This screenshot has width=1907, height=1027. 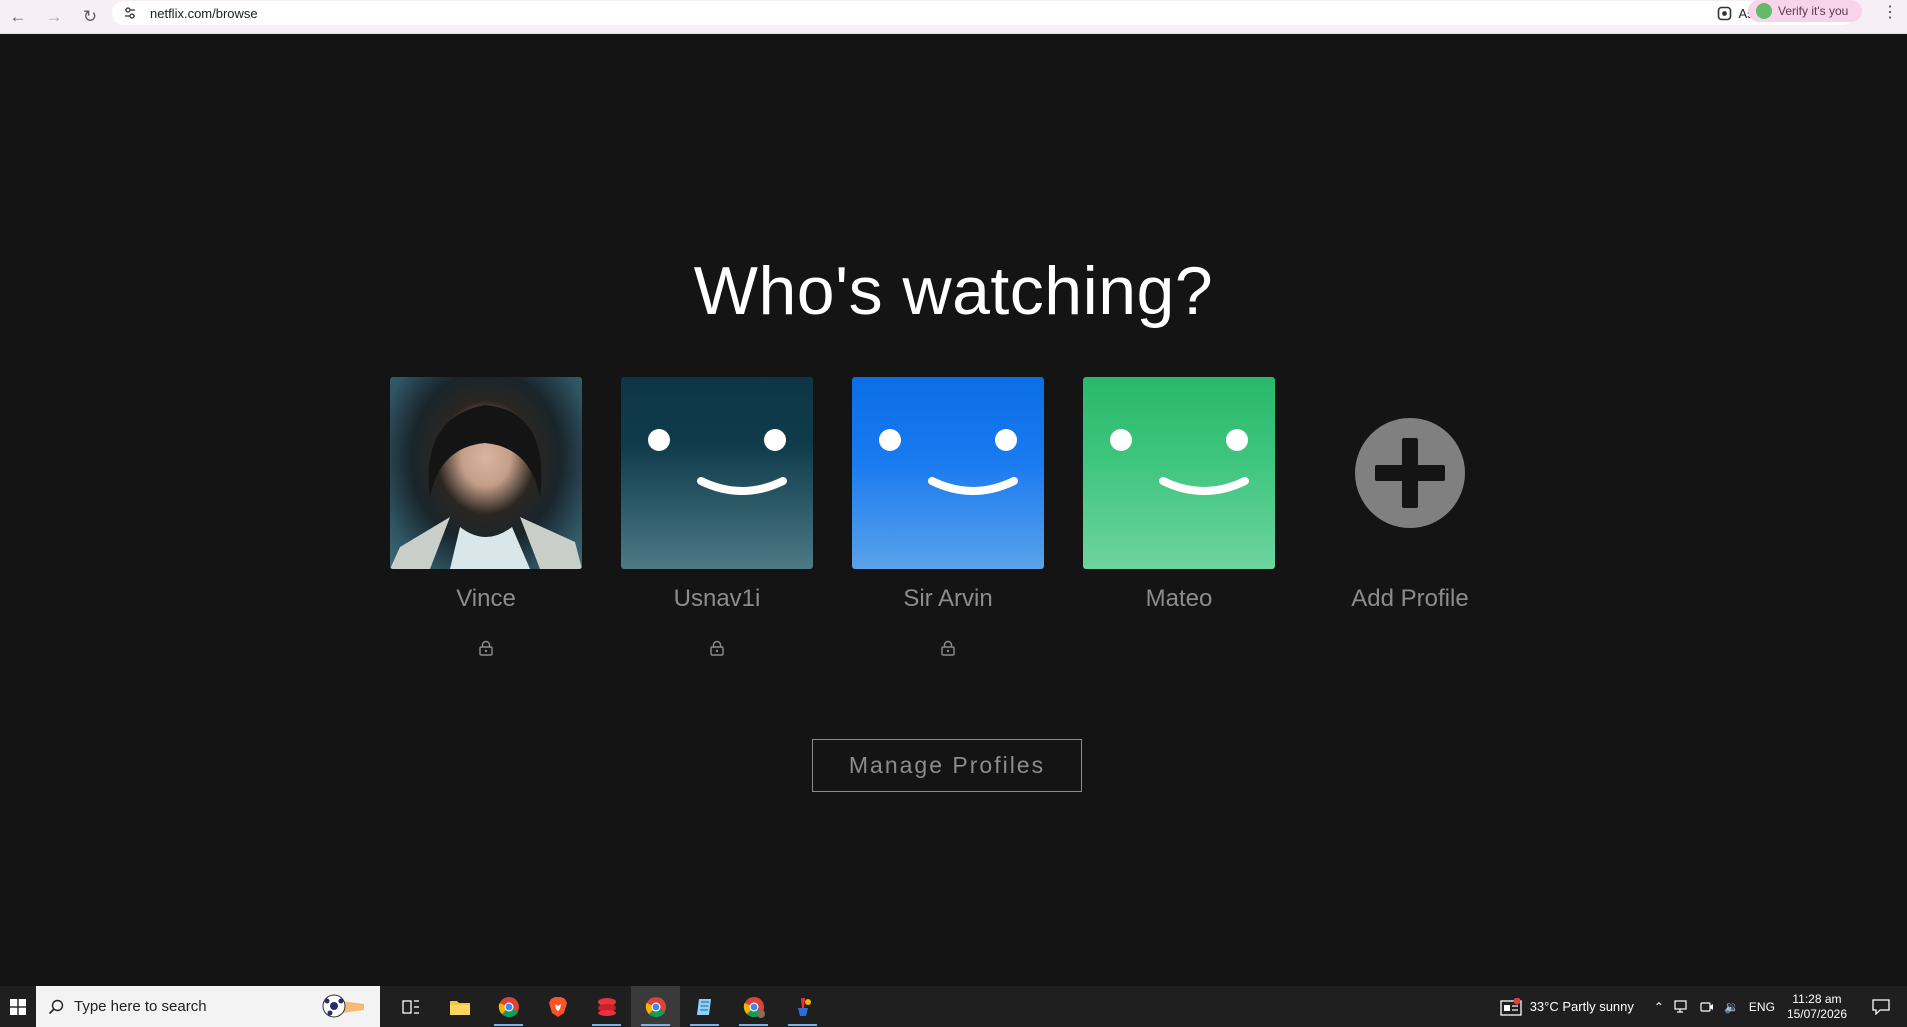 I want to click on app-stack-icon, so click(x=606, y=1006).